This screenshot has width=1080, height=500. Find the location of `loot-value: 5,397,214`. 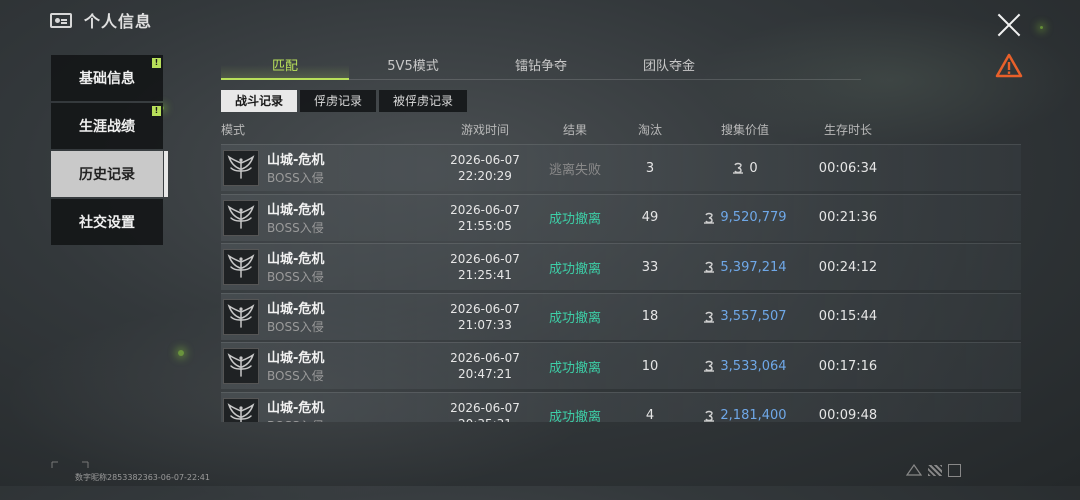

loot-value: 5,397,214 is located at coordinates (745, 267).